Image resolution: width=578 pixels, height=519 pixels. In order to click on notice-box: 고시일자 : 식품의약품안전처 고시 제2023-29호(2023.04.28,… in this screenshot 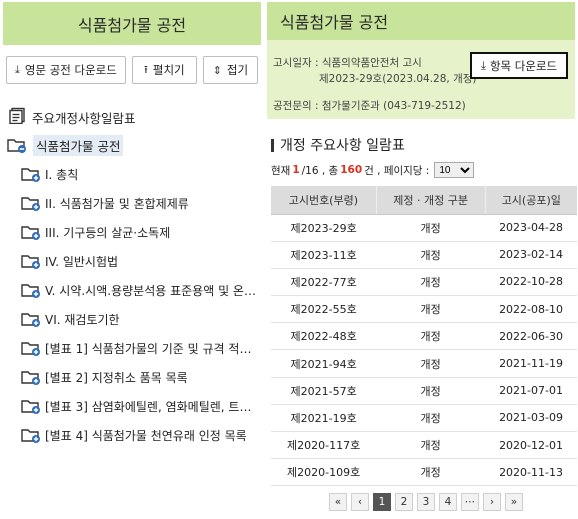, I will do `click(421, 79)`.